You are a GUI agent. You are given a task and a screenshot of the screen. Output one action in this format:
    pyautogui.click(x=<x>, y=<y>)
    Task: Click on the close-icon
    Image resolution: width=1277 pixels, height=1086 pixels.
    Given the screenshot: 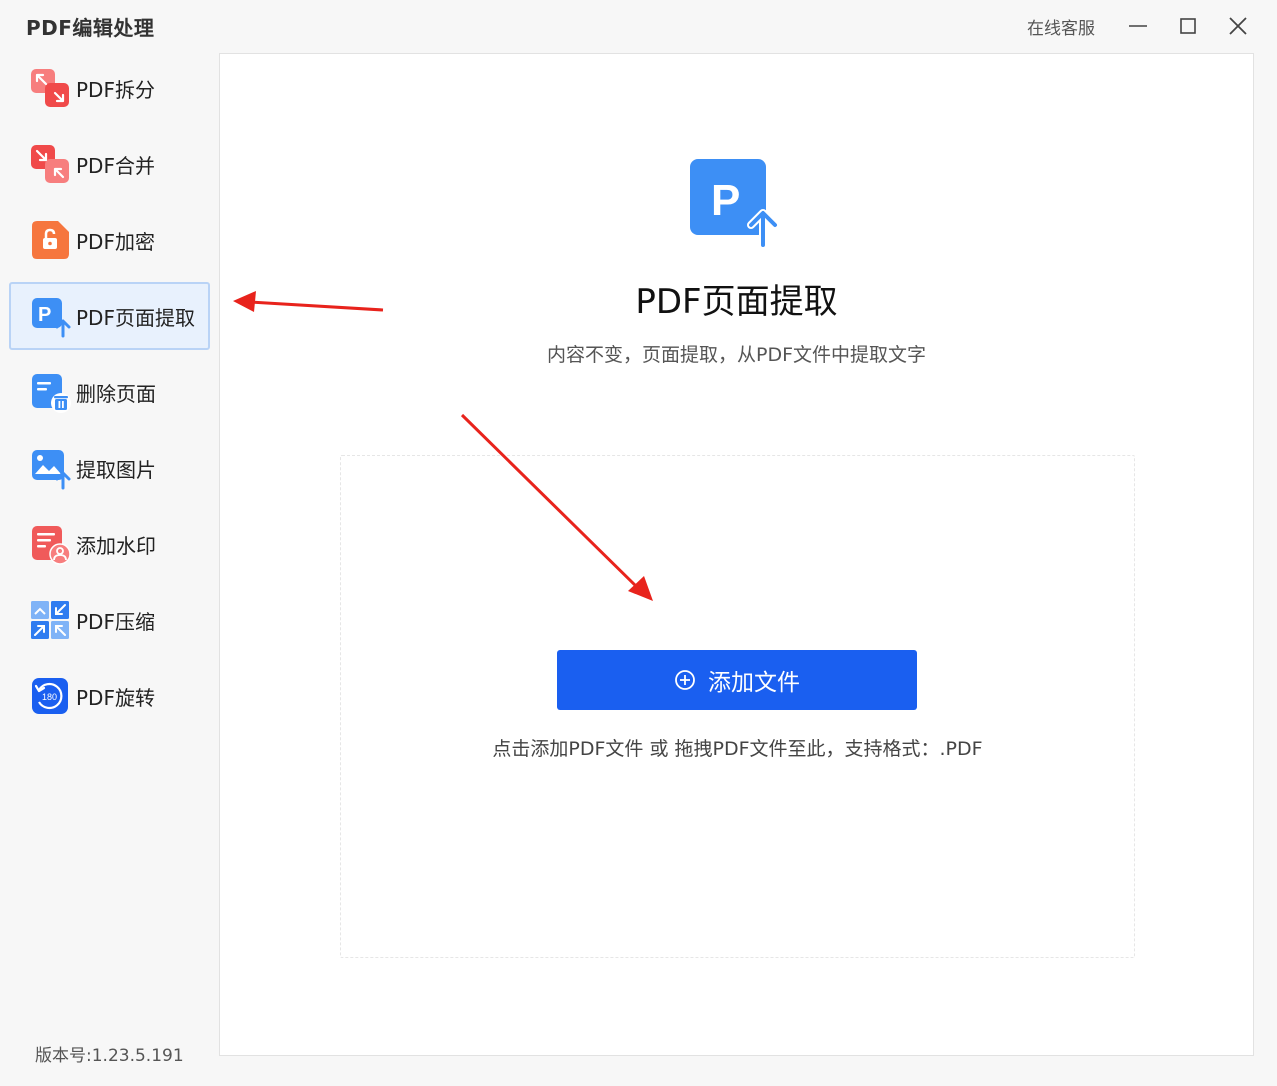 What is the action you would take?
    pyautogui.click(x=1238, y=26)
    